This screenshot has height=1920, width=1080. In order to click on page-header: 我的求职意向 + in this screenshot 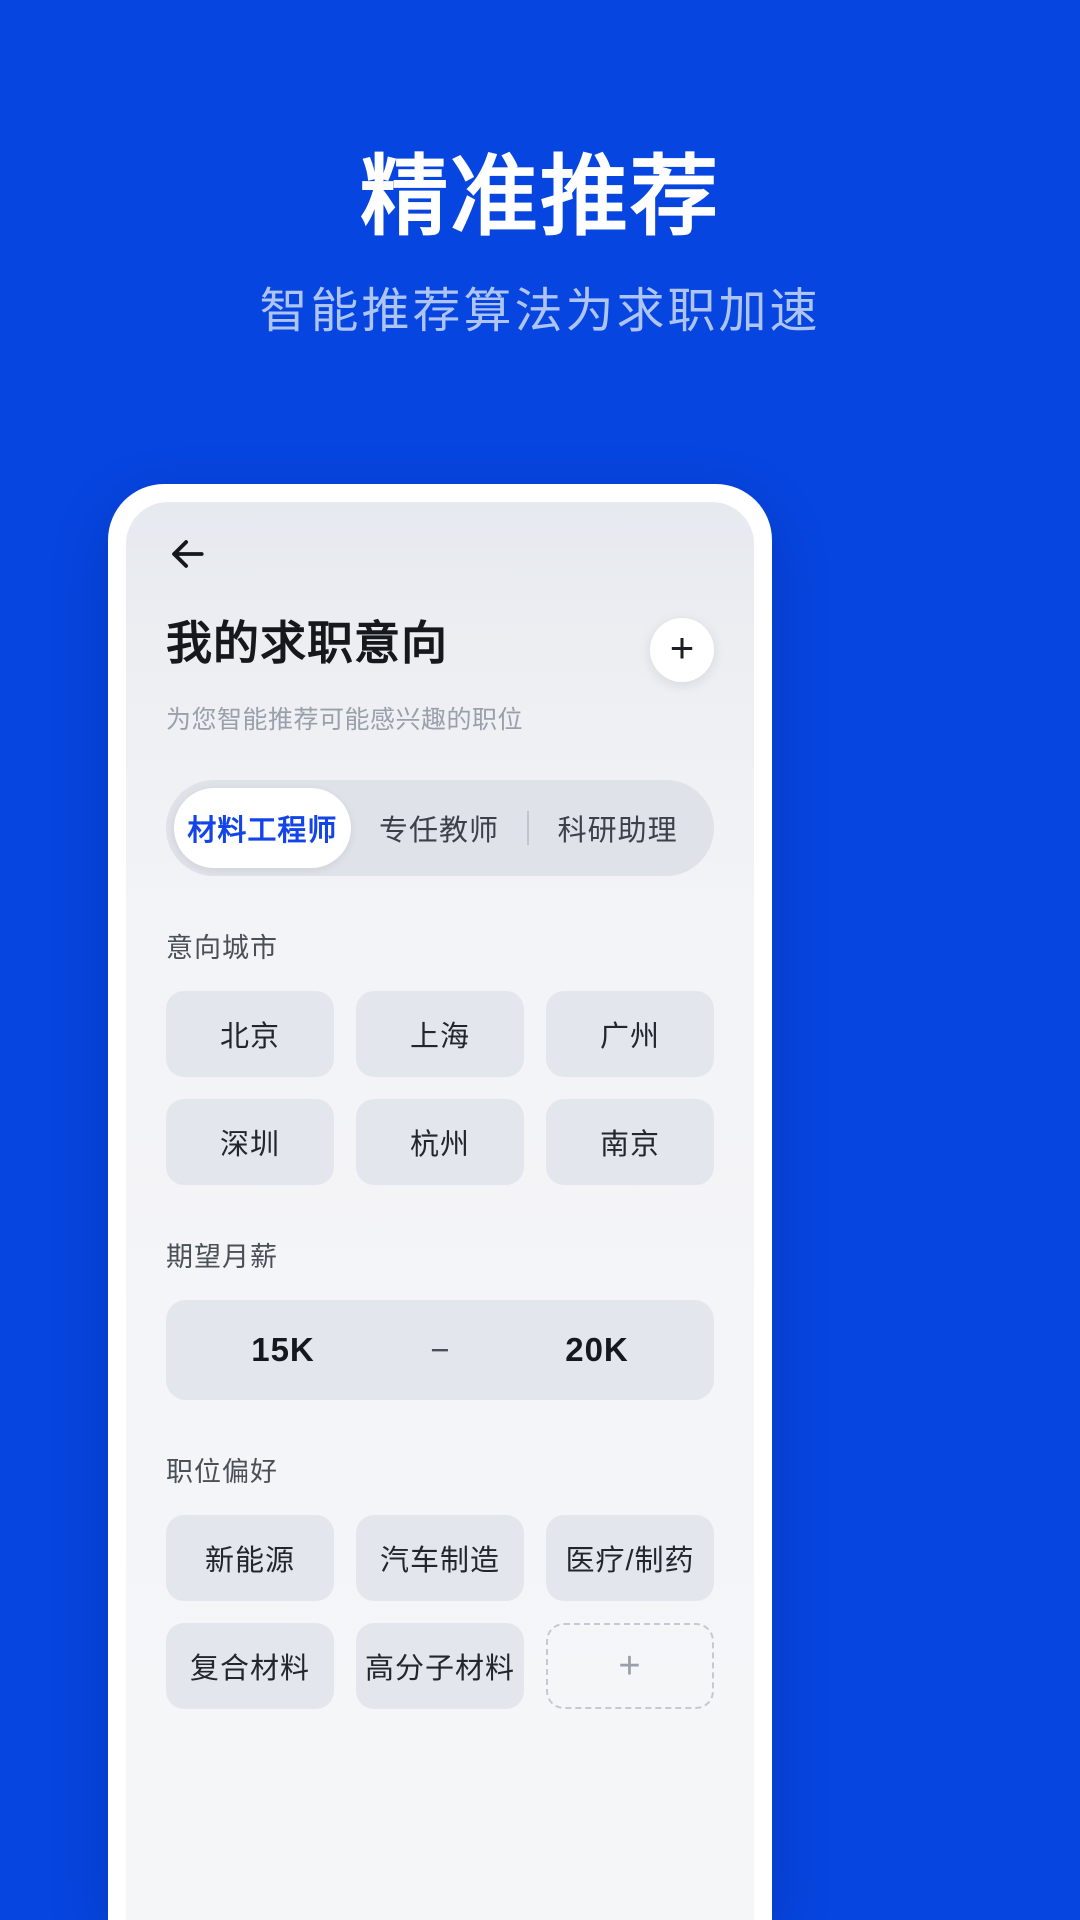, I will do `click(440, 644)`.